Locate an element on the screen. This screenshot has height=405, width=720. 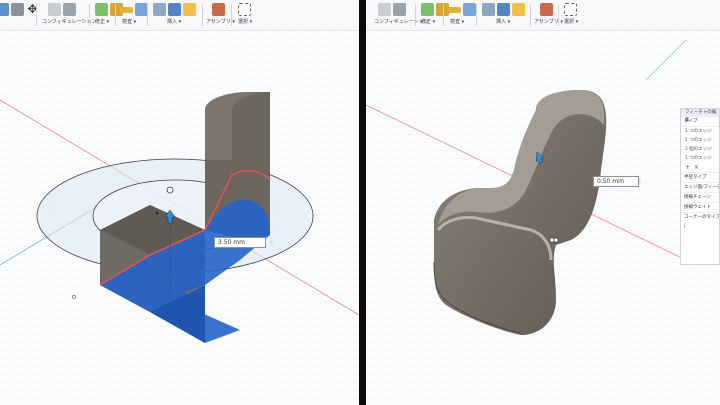
edge-selection-1: 1 つのエッジ is located at coordinates (700, 131).